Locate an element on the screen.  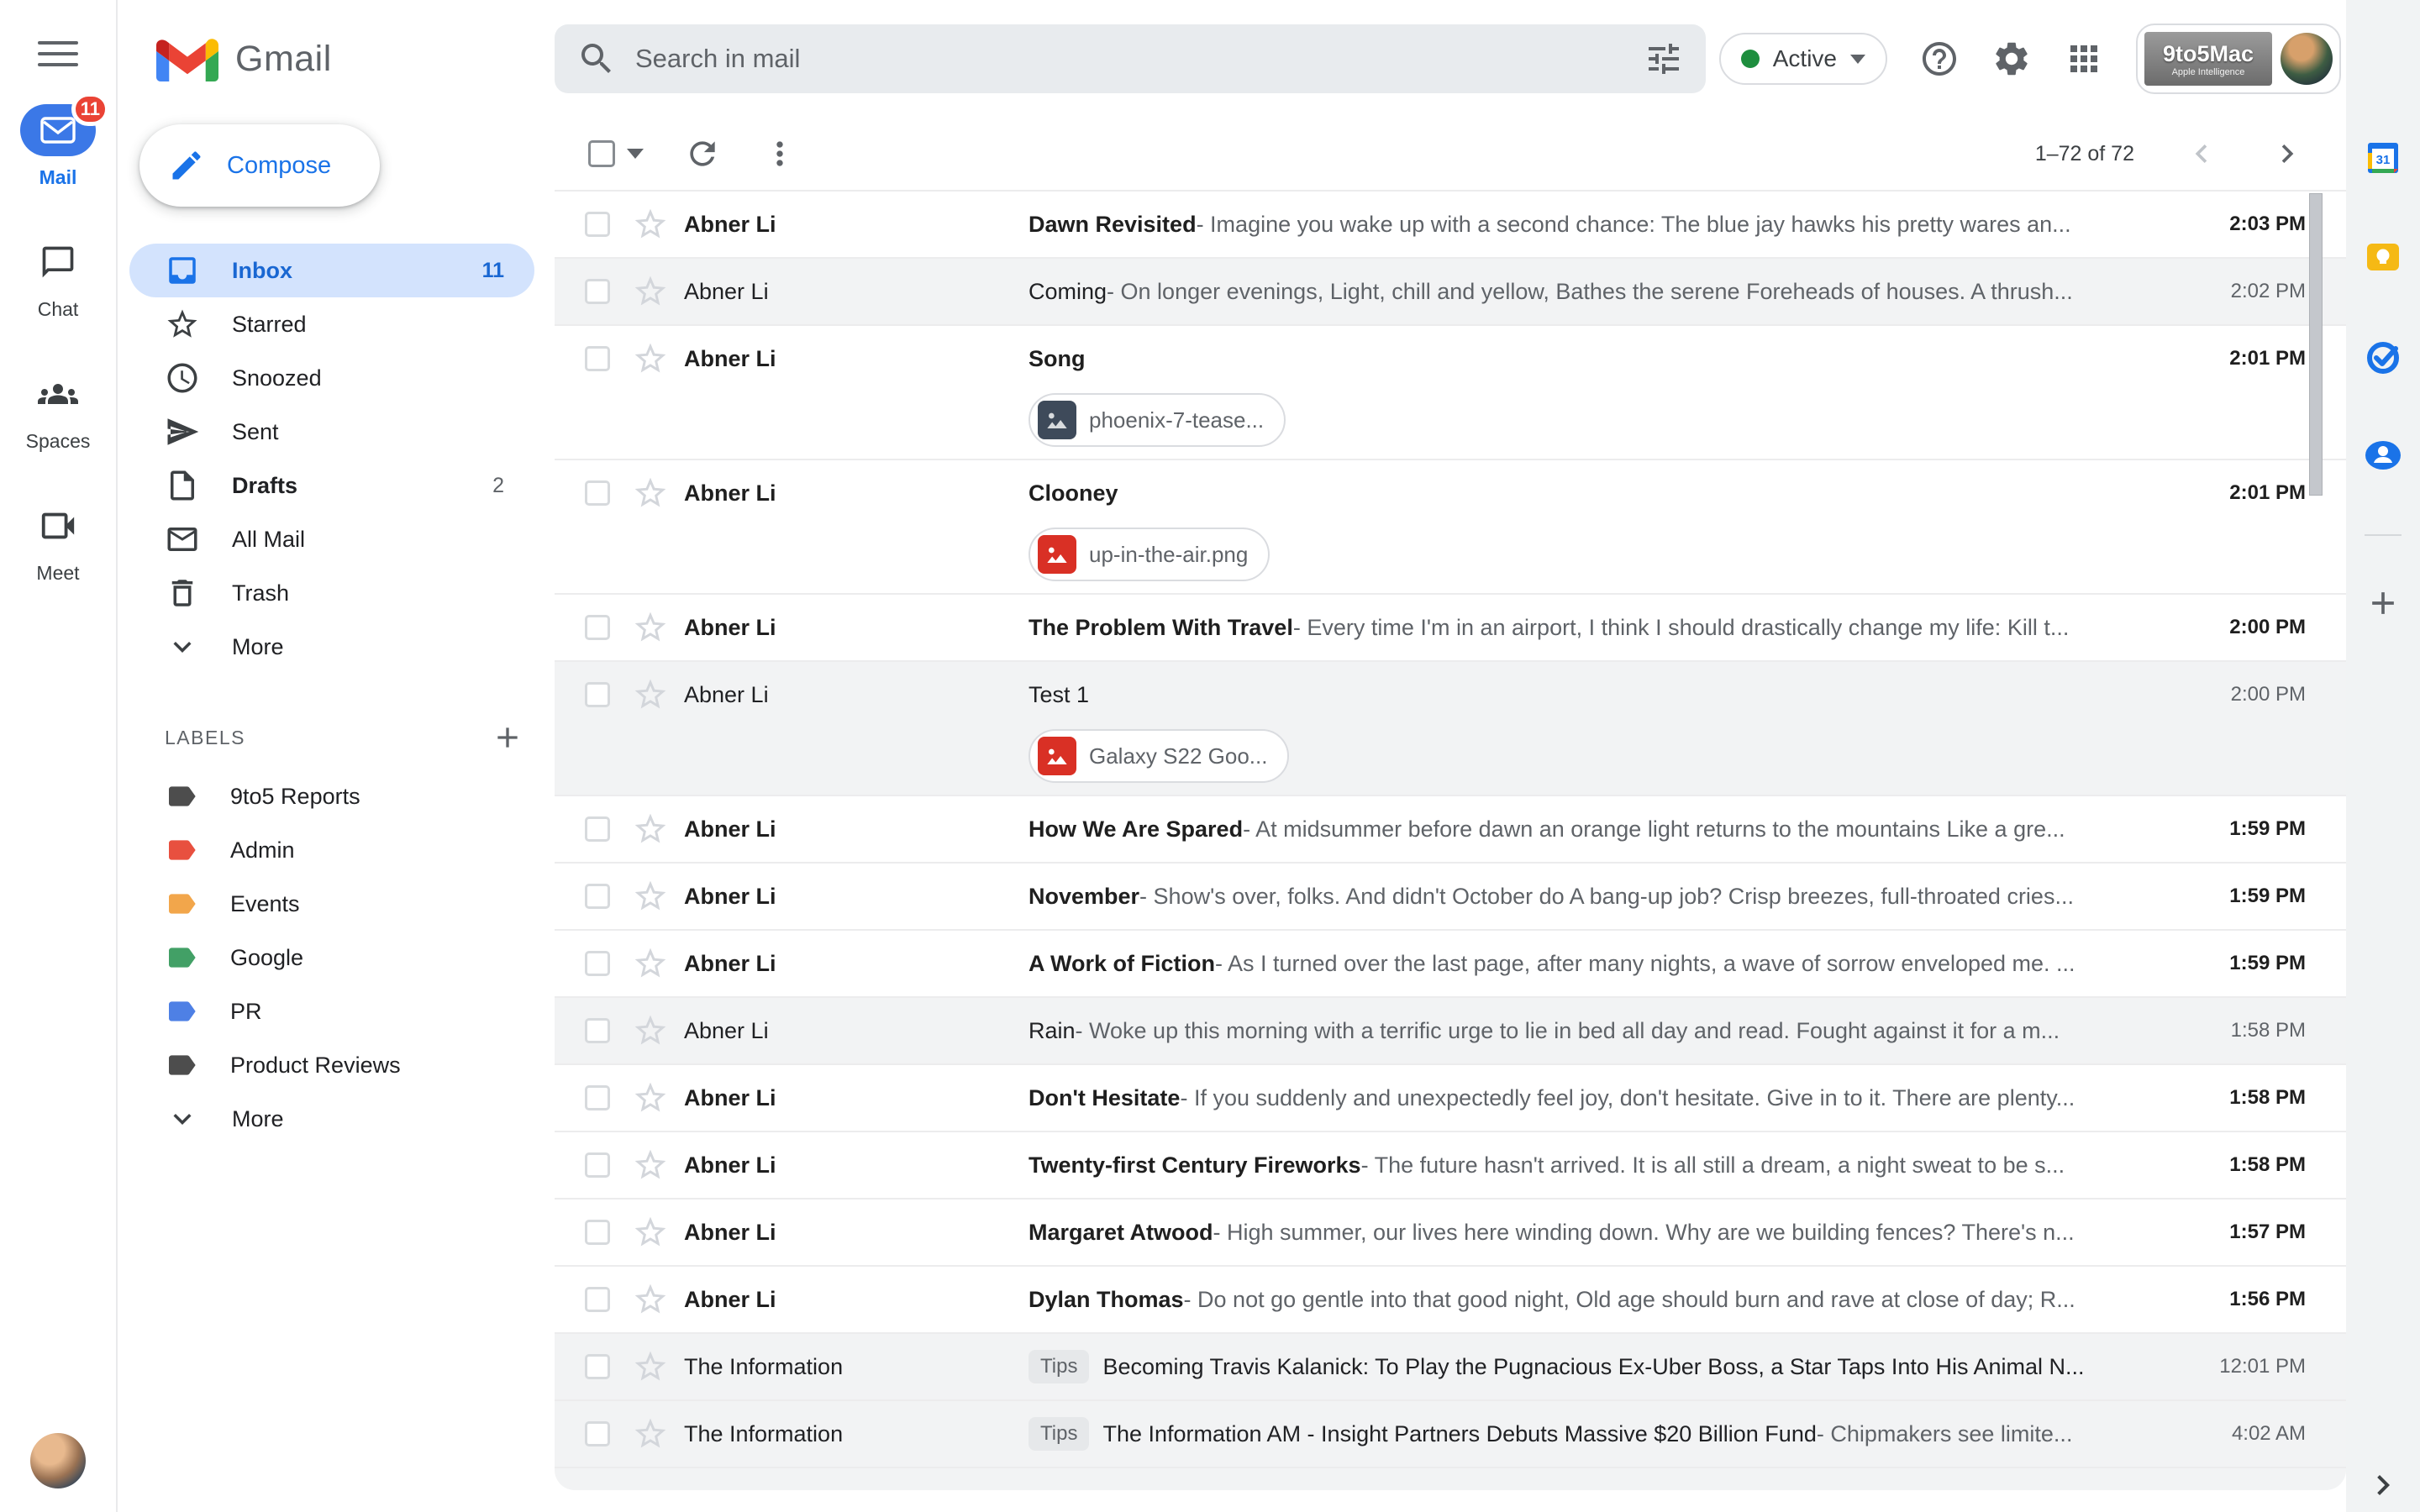
add-label-icon is located at coordinates (508, 737).